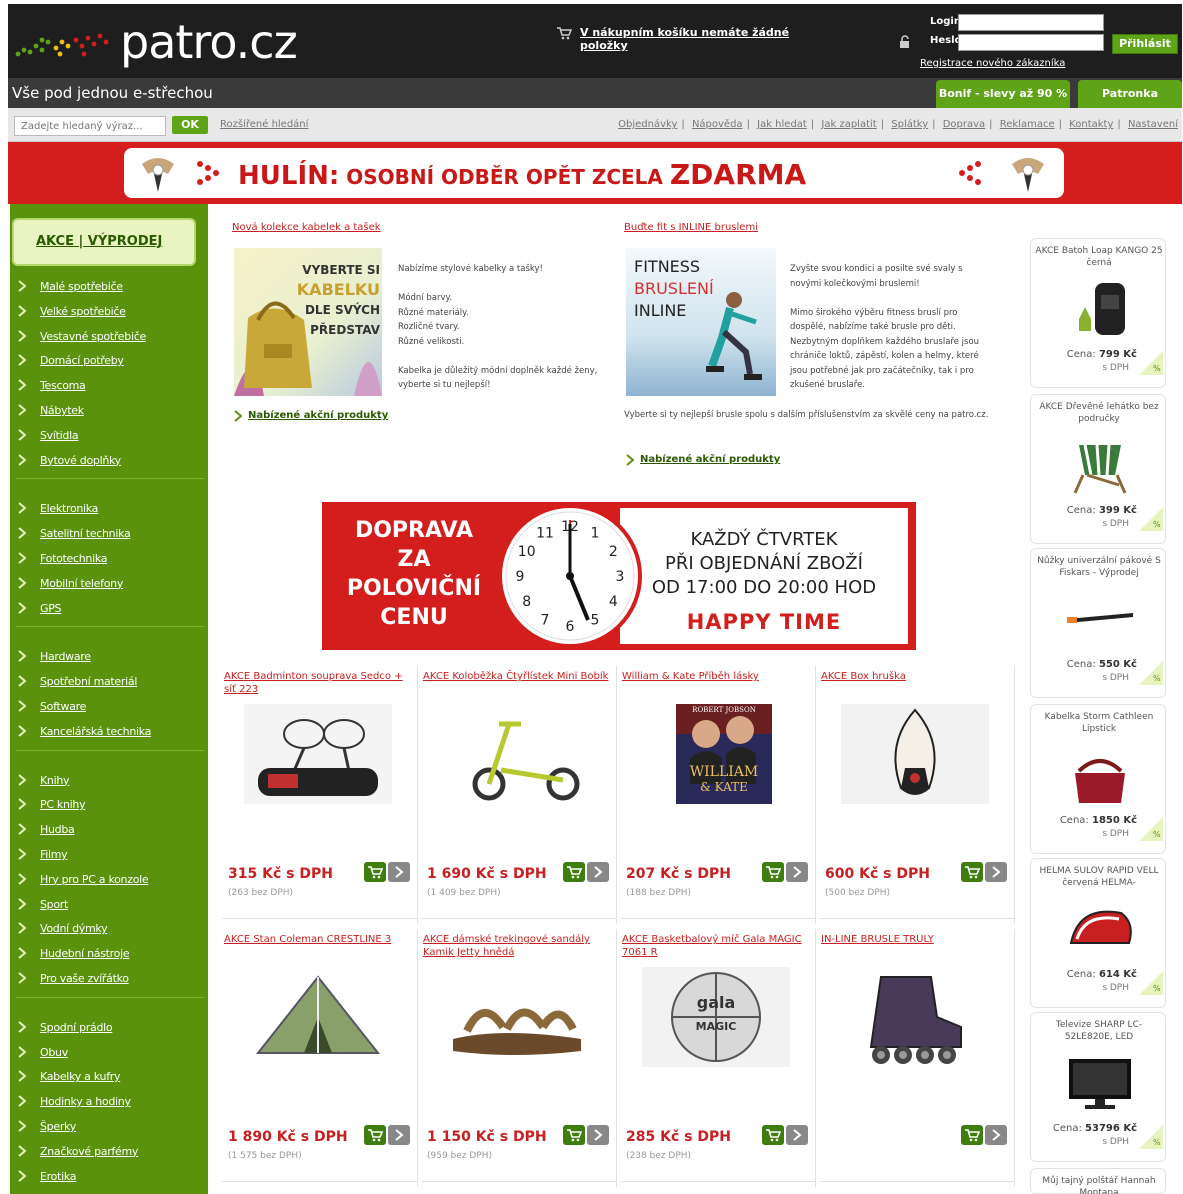 This screenshot has width=1183, height=1194. Describe the element at coordinates (311, 416) in the screenshot. I see `featured-link-bags: Nabízené akční produkty` at that location.